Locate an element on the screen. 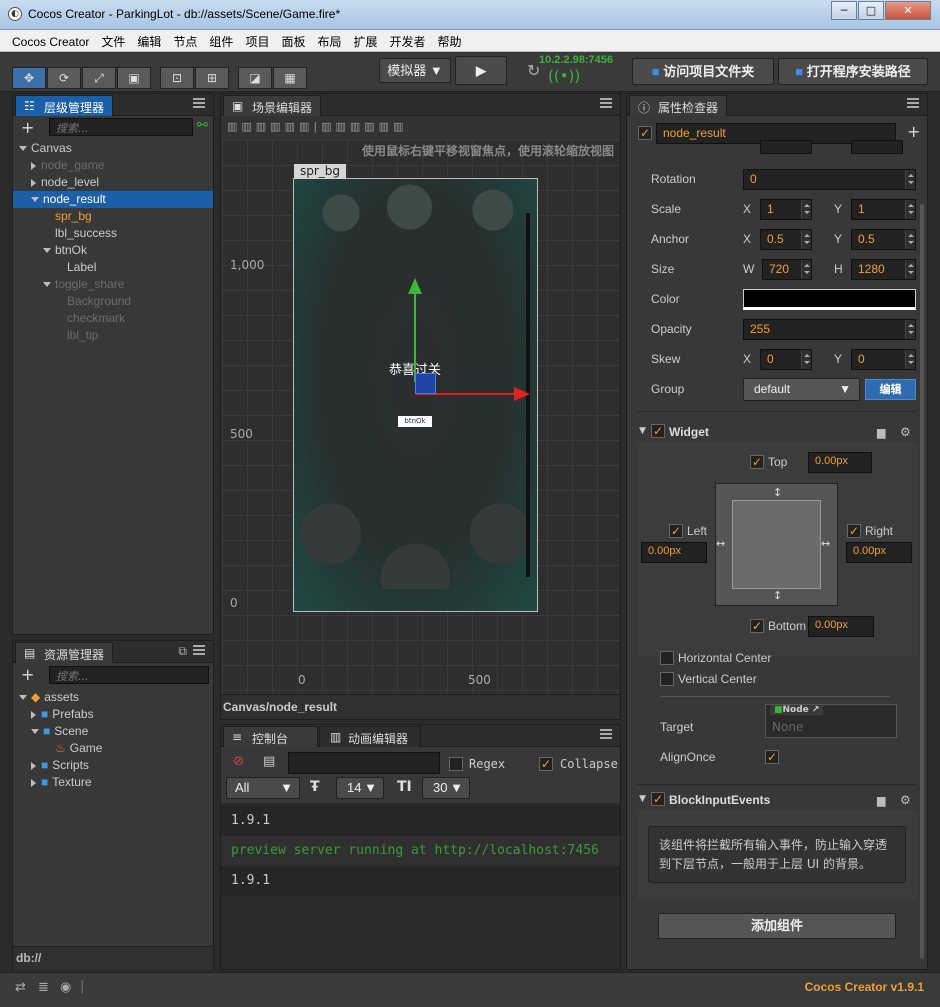 The width and height of the screenshot is (940, 1007). coord-toggle-icon: ⊞ is located at coordinates (212, 78).